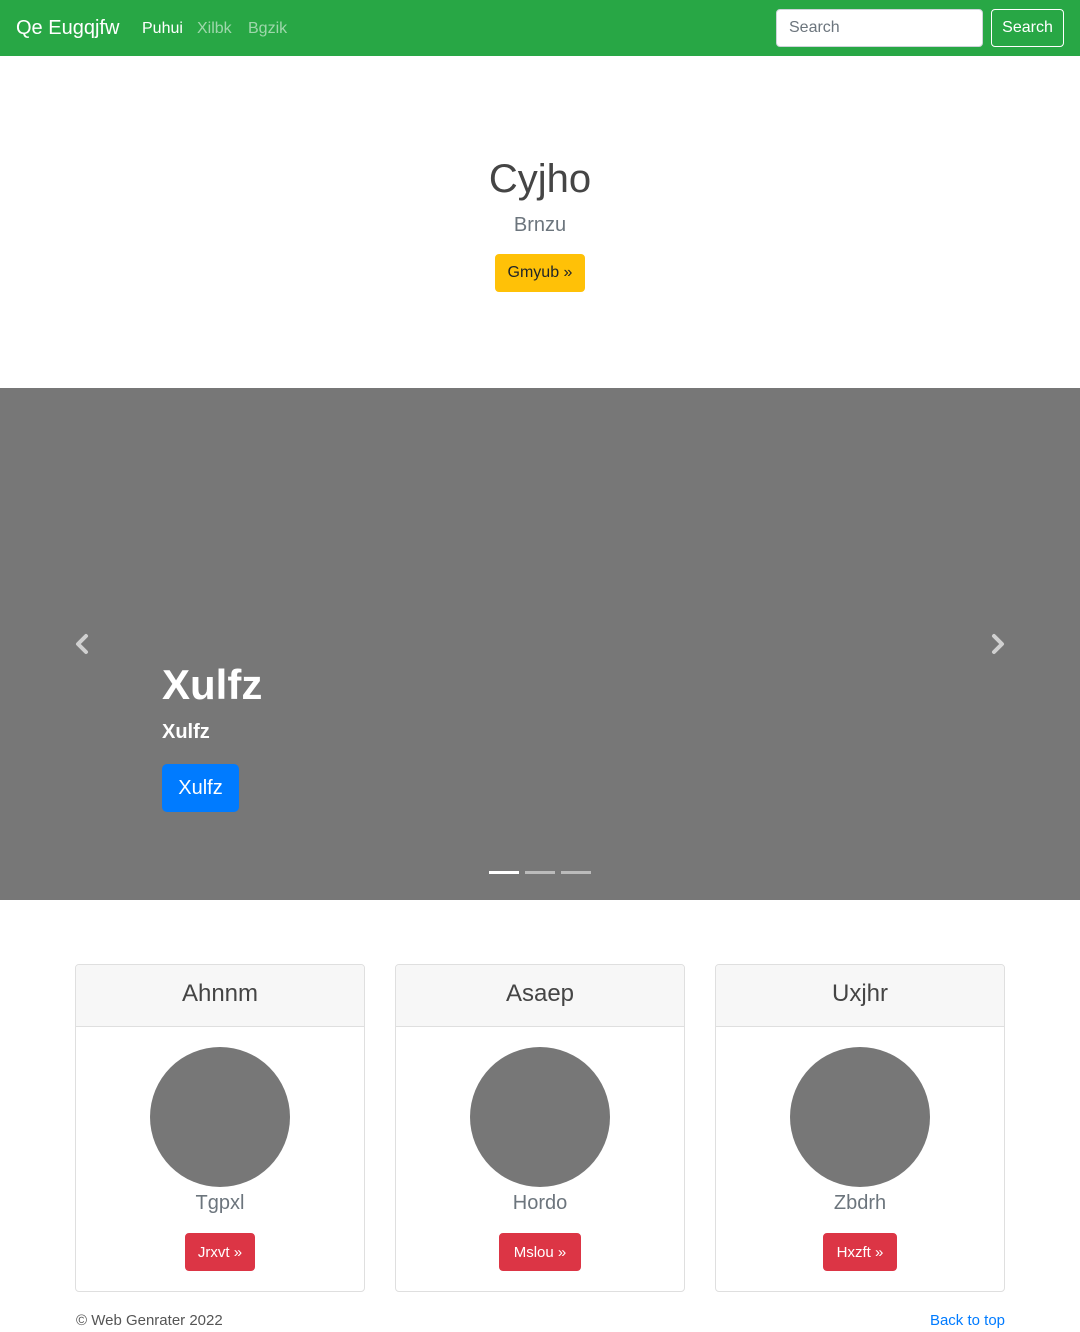  I want to click on nav-link-puhui: Puhui, so click(162, 29).